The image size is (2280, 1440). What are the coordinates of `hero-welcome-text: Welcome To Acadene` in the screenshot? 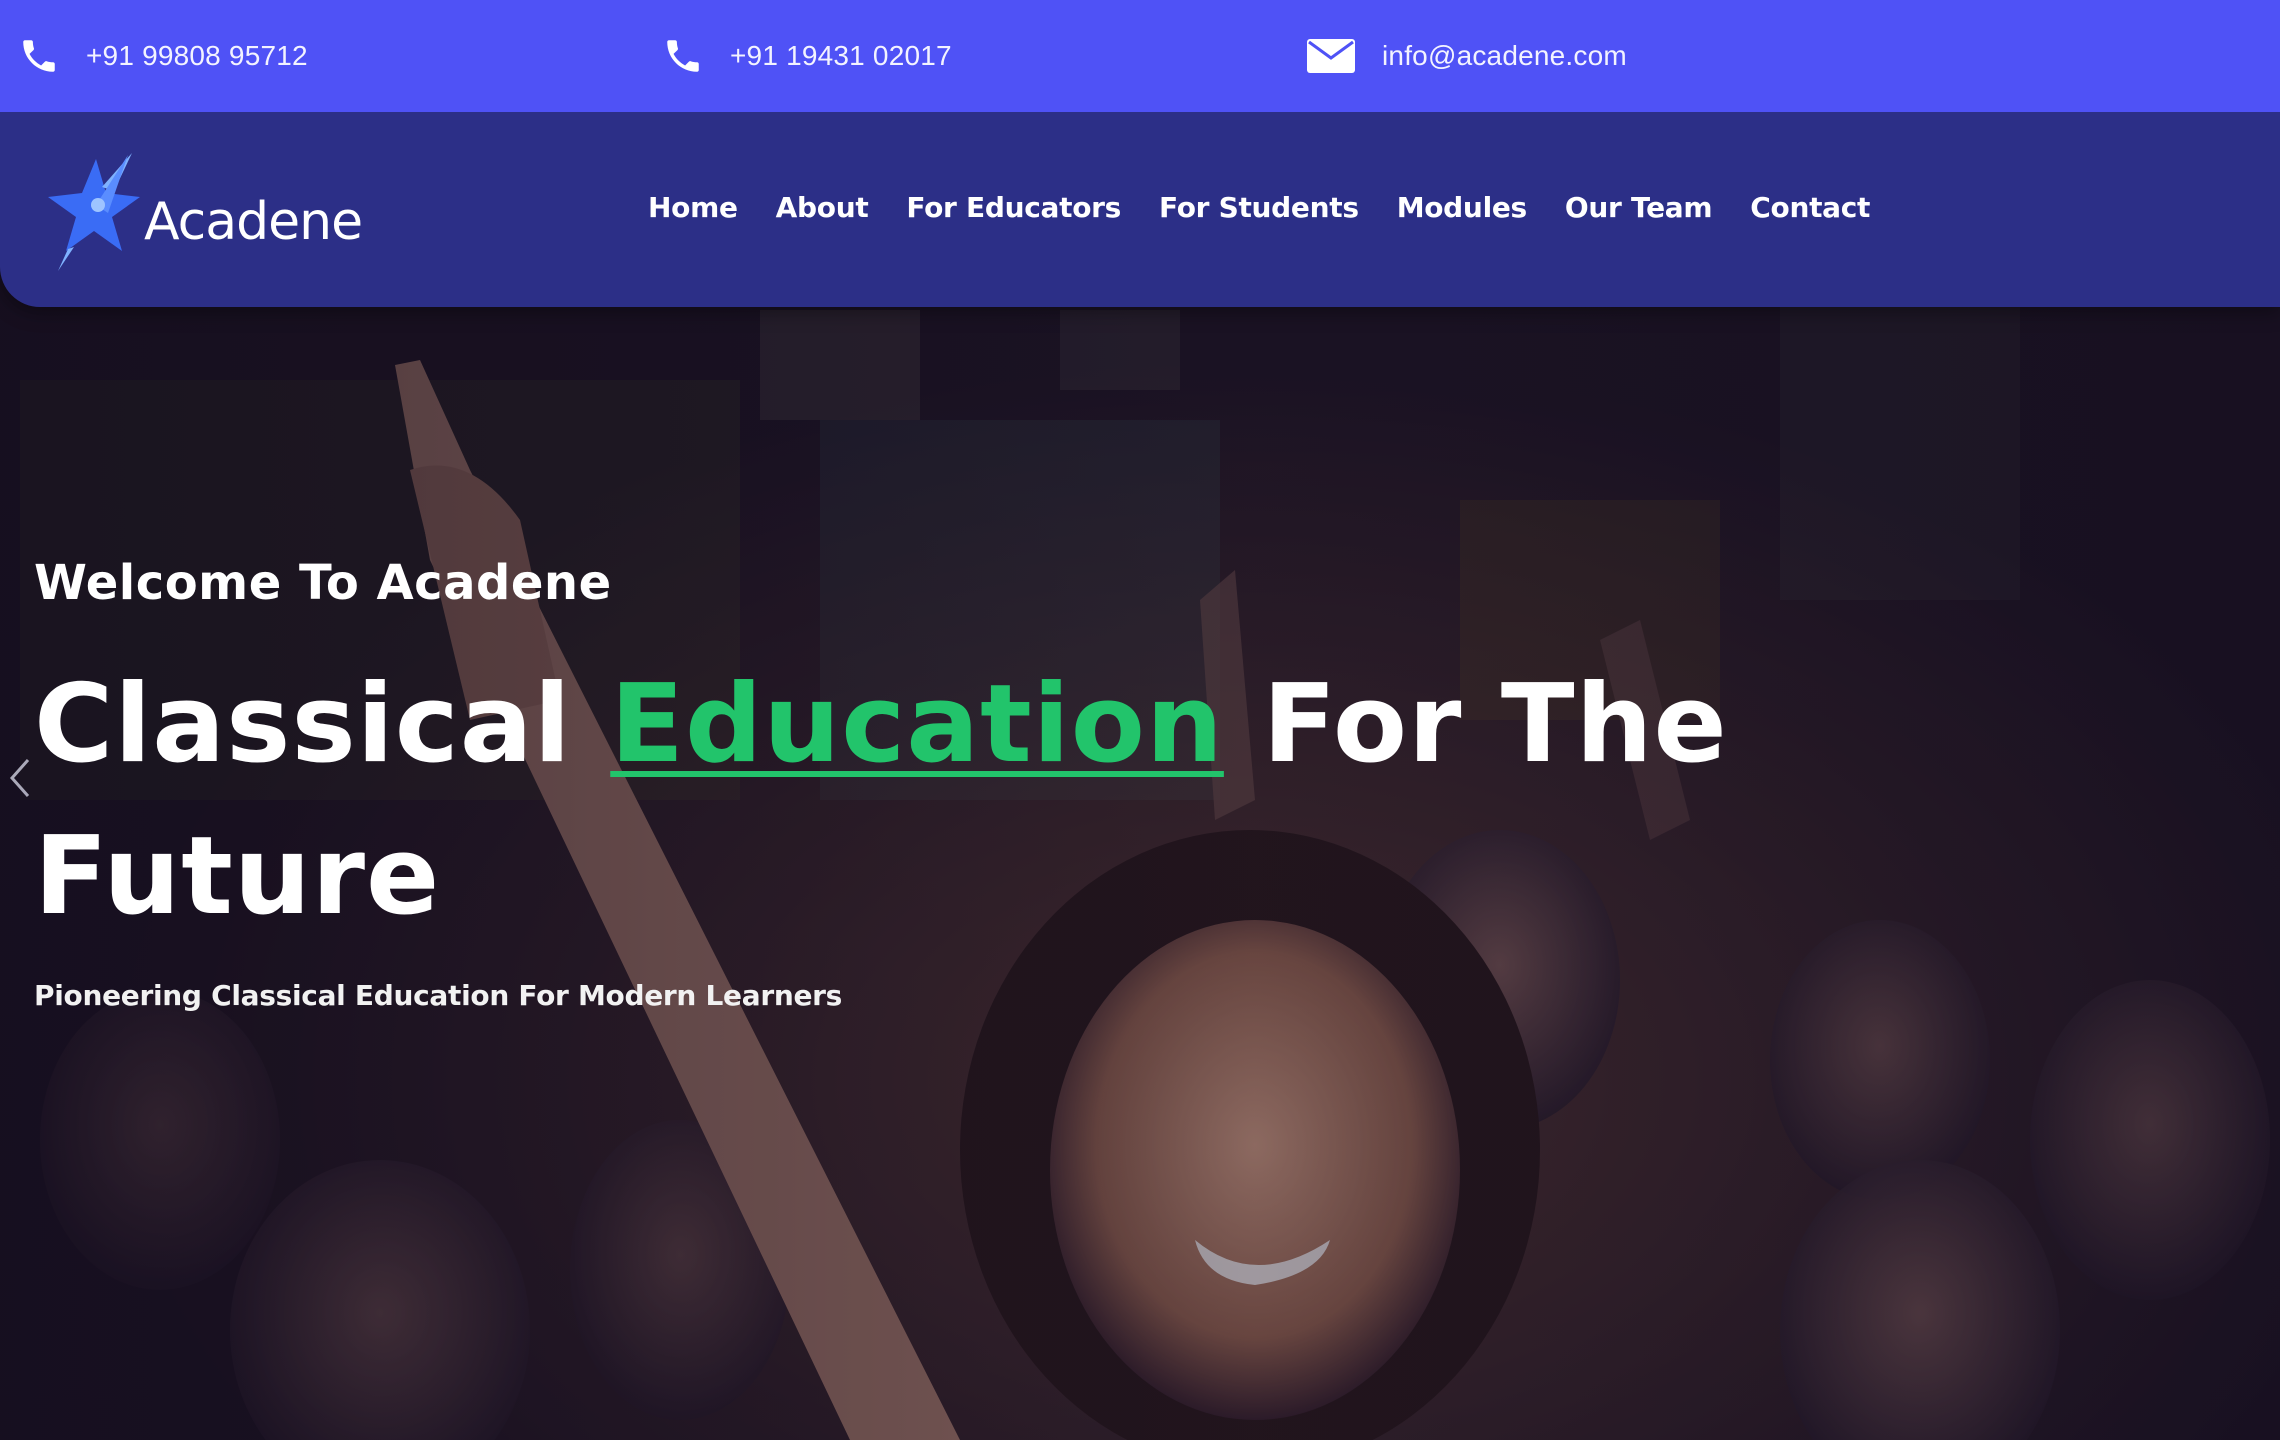 It's located at (323, 583).